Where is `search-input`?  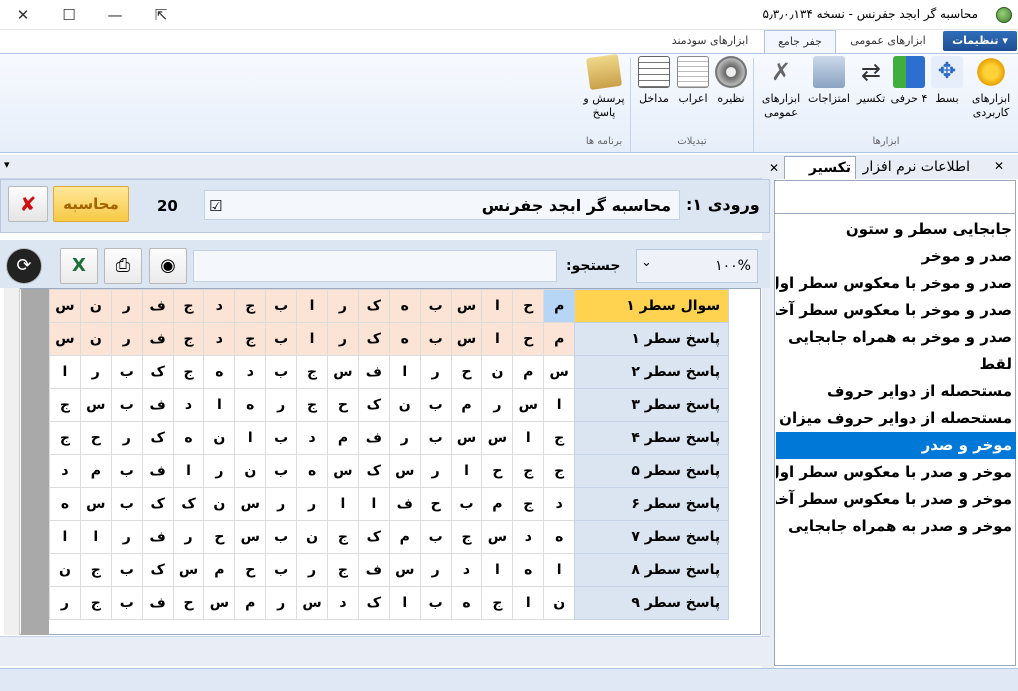
search-input is located at coordinates (375, 266).